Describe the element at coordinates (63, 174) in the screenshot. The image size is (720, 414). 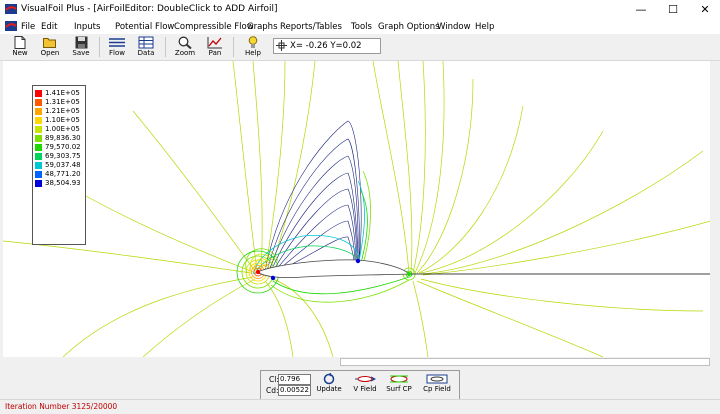
I see `legend-value: 48,771.20` at that location.